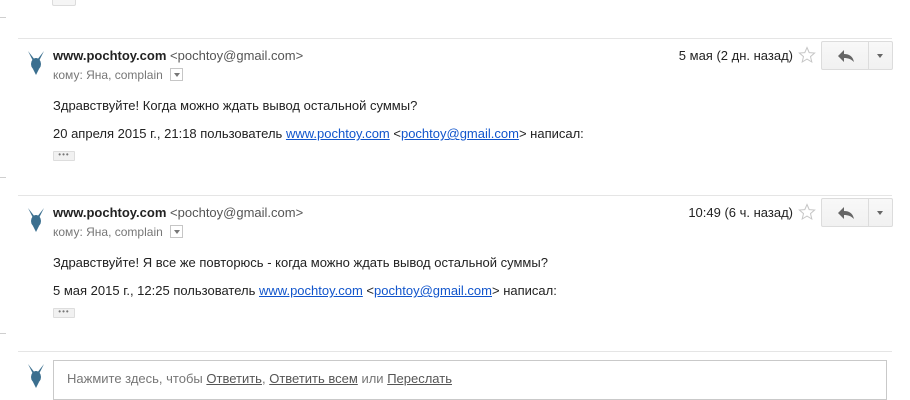  Describe the element at coordinates (234, 378) in the screenshot. I see `reply-link: Ответить` at that location.